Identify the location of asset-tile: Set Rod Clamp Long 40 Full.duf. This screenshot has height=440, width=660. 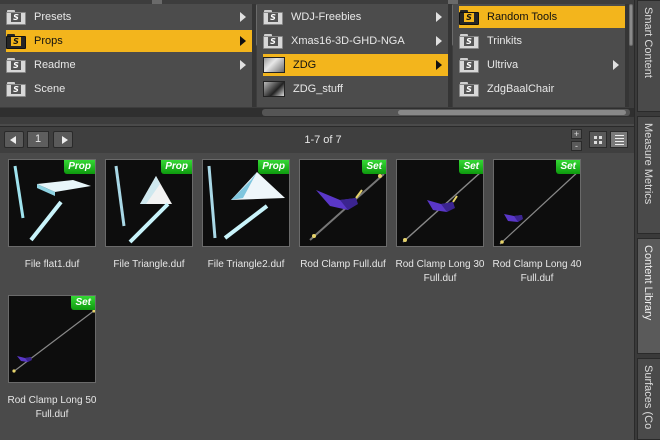
(537, 222).